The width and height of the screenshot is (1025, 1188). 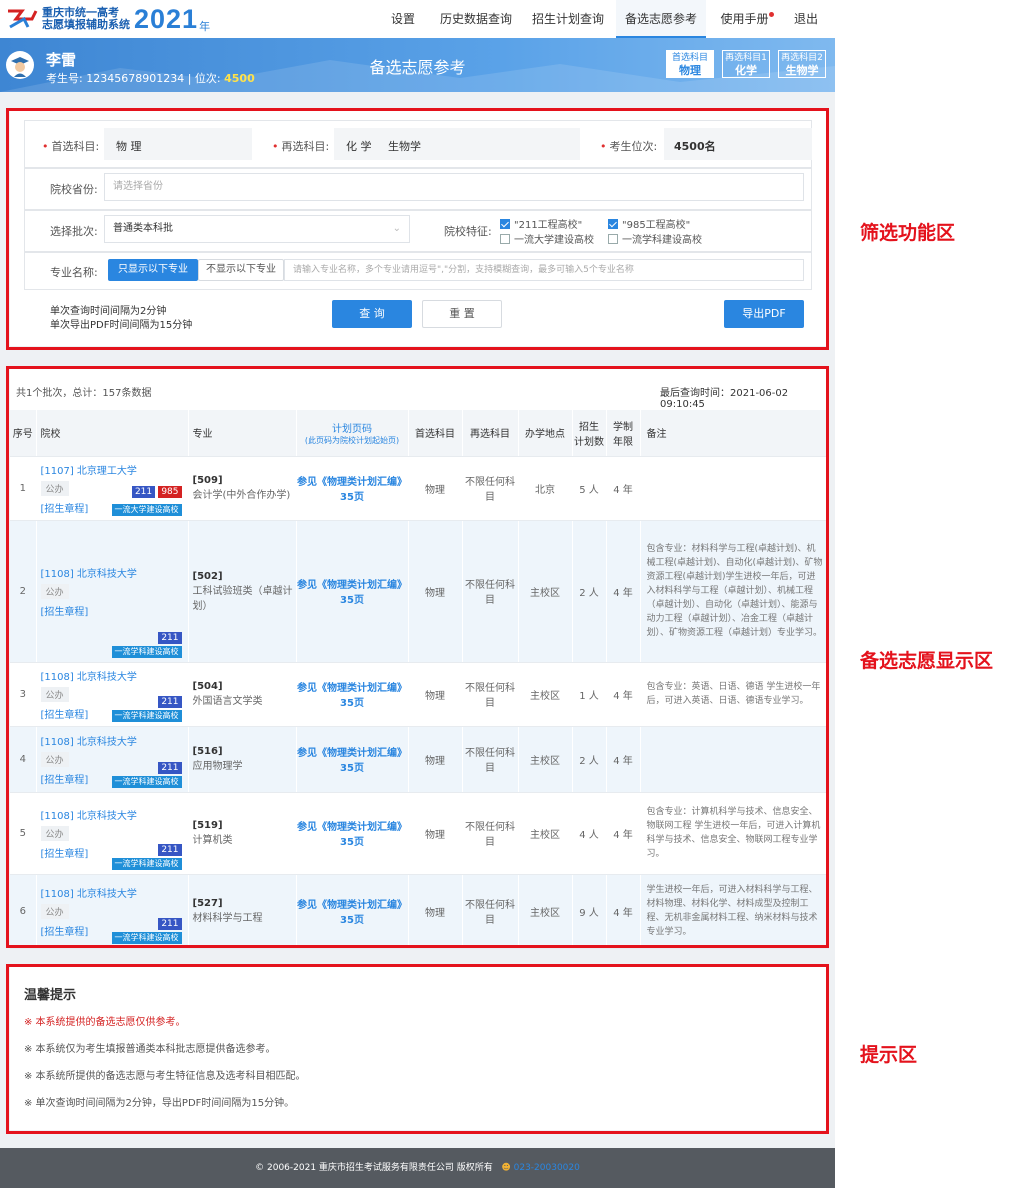 I want to click on logo-line2: 志愿填报辅助系统, so click(x=86, y=24).